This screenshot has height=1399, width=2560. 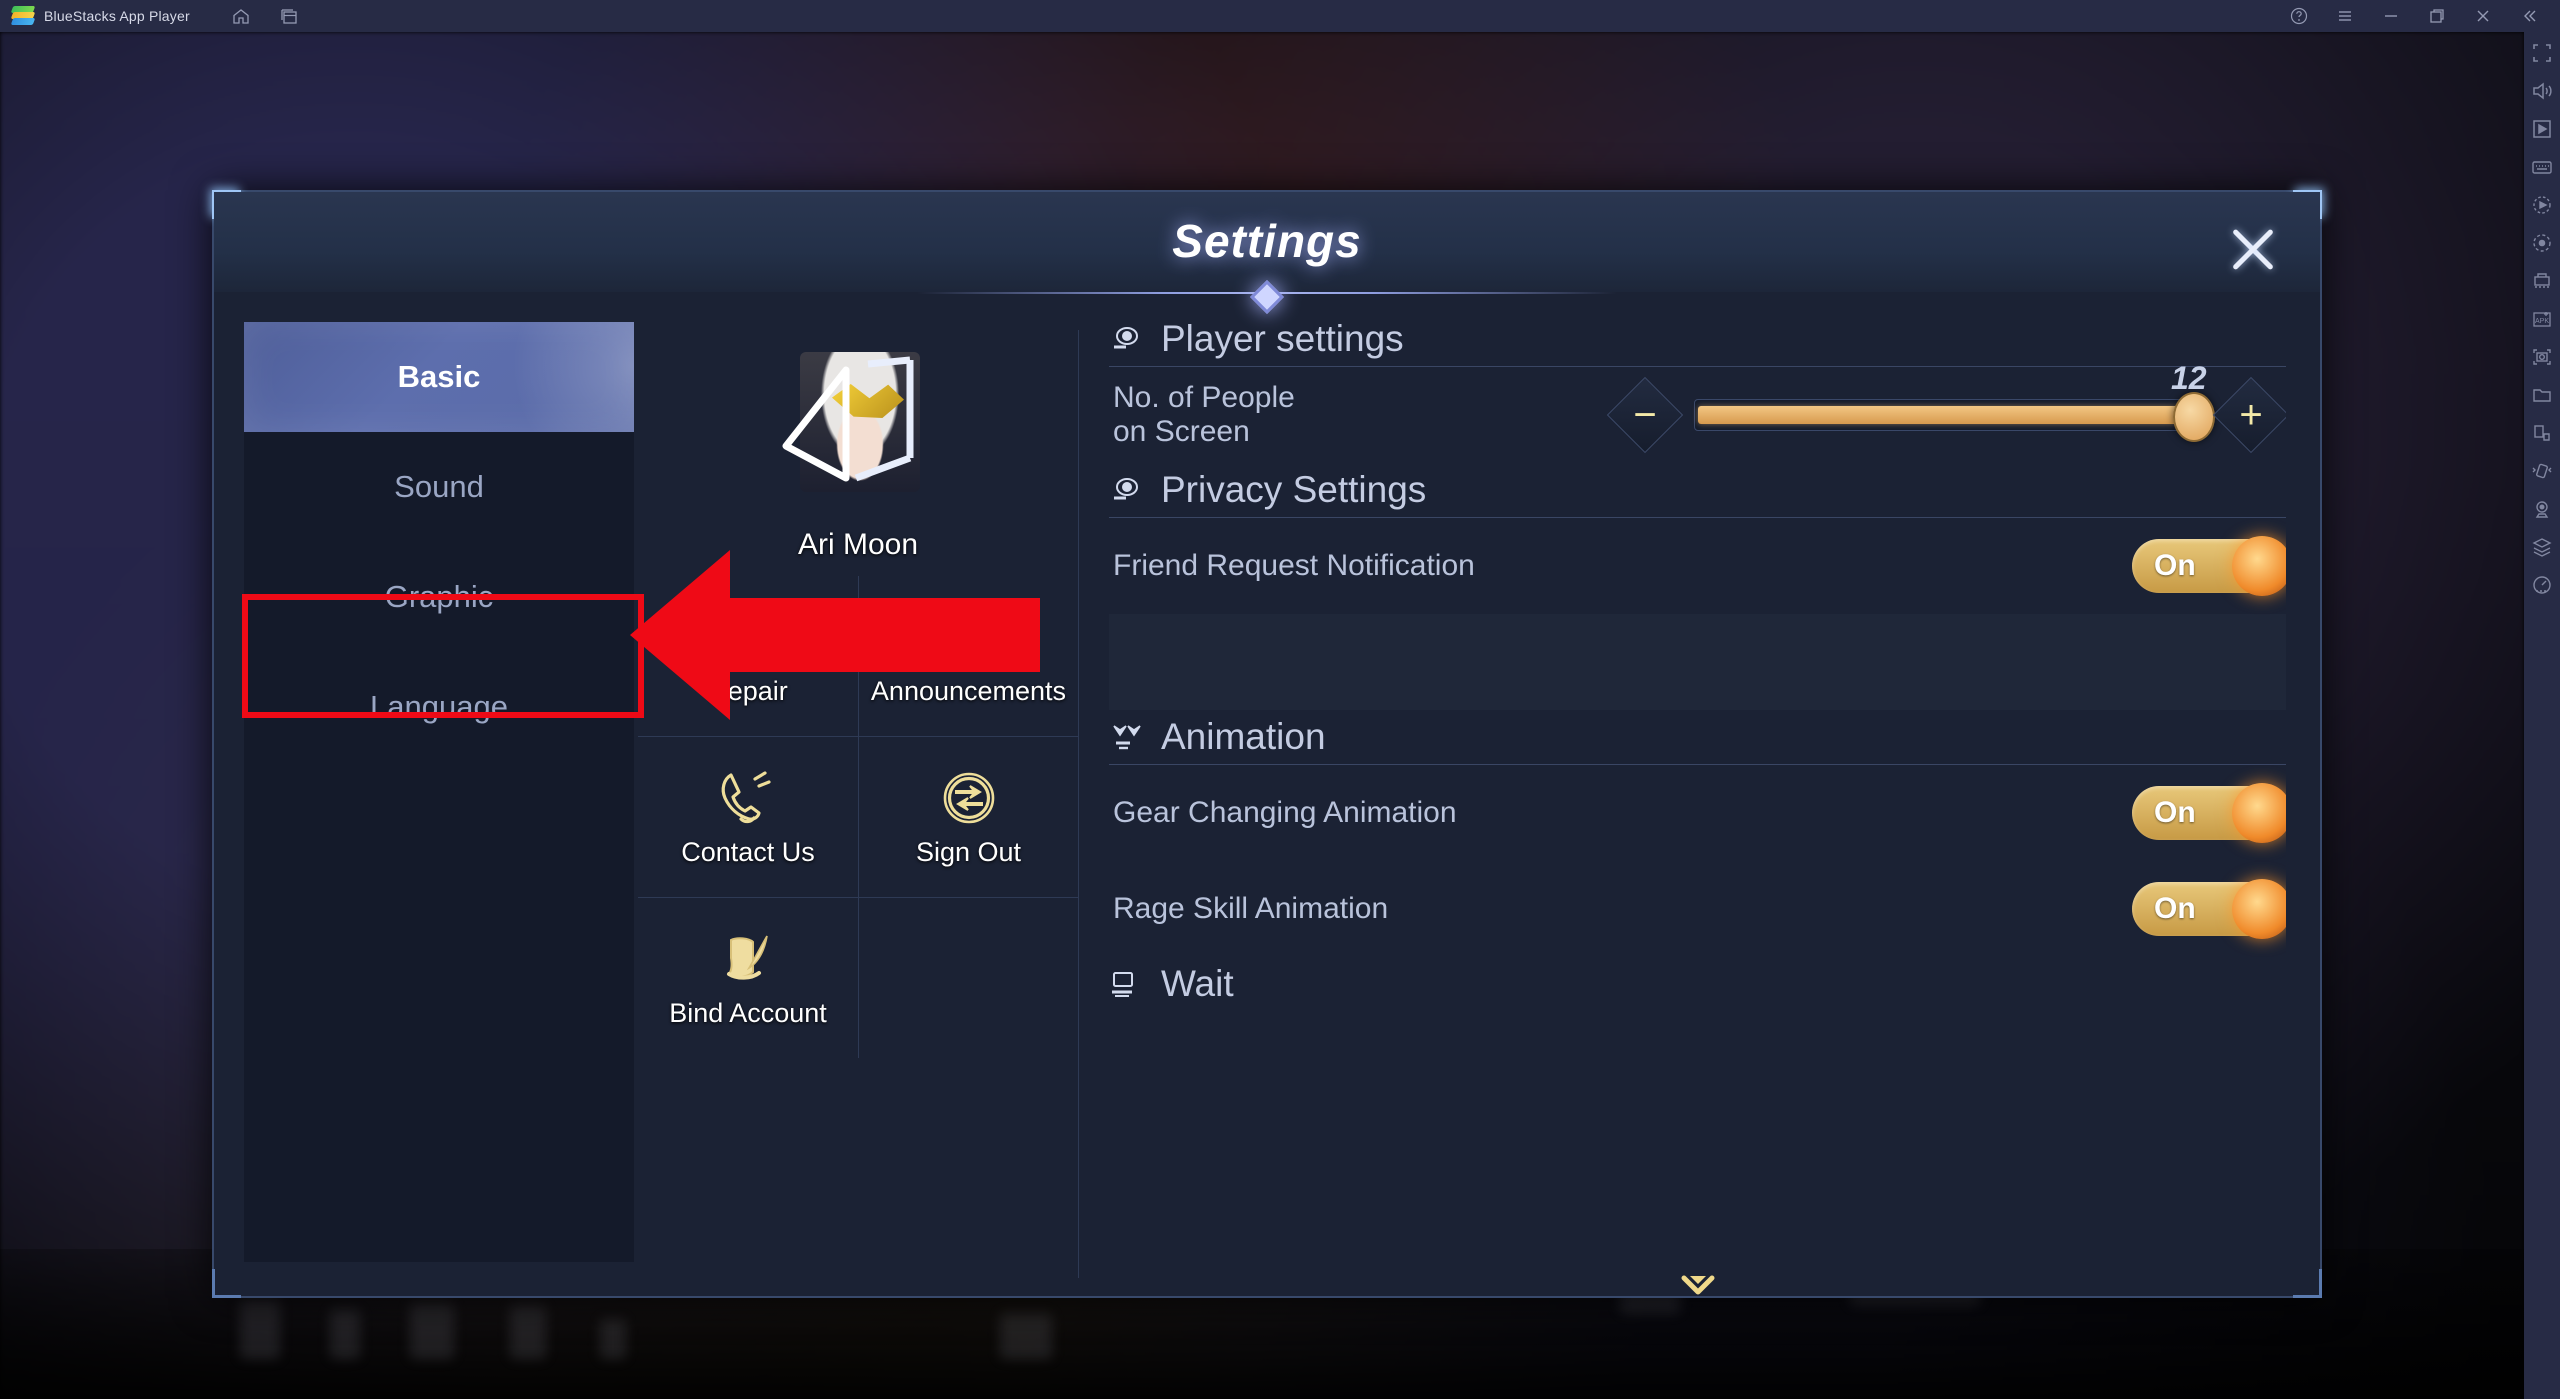 What do you see at coordinates (2542, 167) in the screenshot?
I see `keyboard-icon` at bounding box center [2542, 167].